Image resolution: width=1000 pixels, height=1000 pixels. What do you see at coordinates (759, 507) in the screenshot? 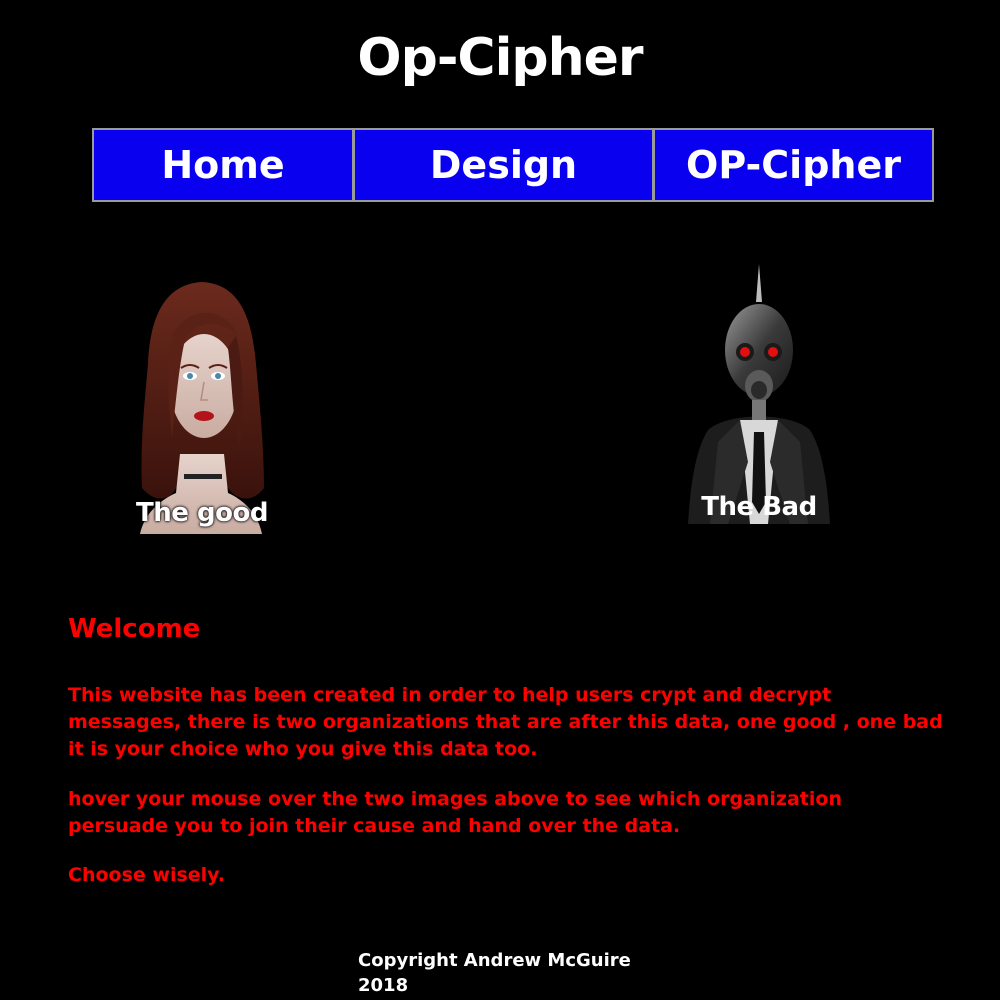
I see `bad-caption: The Bad` at bounding box center [759, 507].